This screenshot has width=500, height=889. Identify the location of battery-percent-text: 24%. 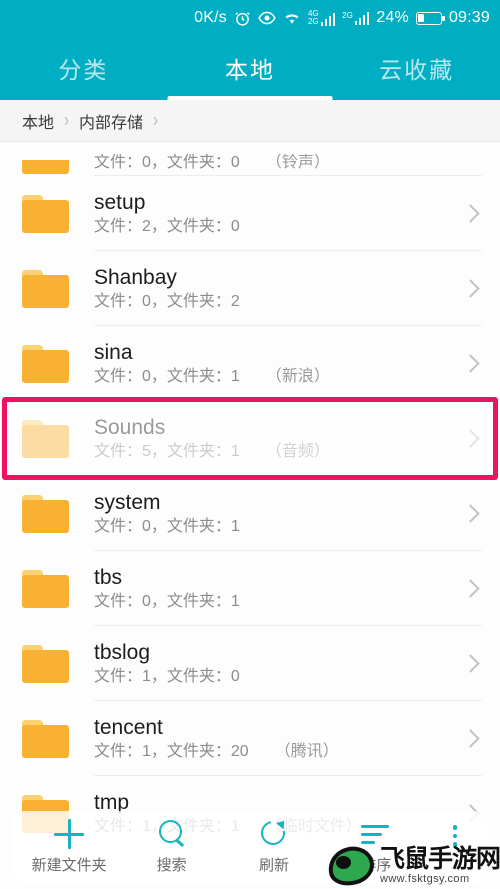
(392, 17).